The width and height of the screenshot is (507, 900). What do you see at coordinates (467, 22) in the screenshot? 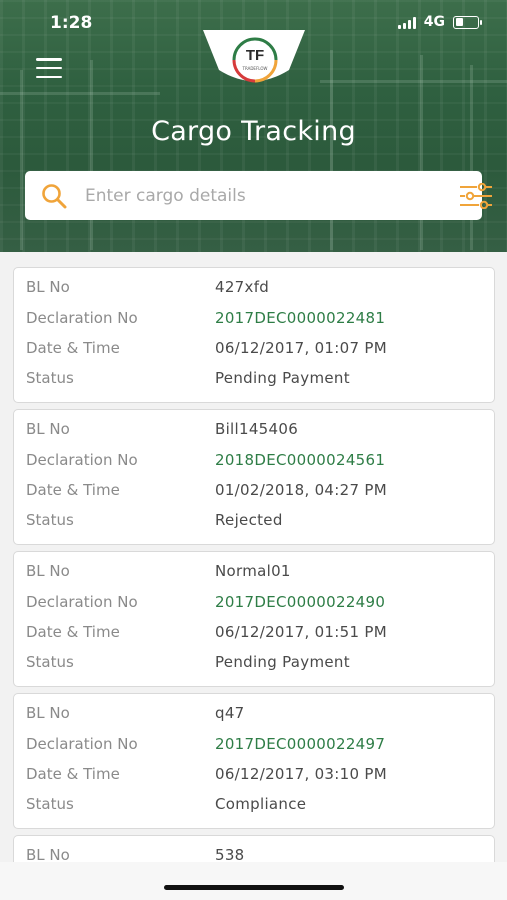
I see `battery-icon` at bounding box center [467, 22].